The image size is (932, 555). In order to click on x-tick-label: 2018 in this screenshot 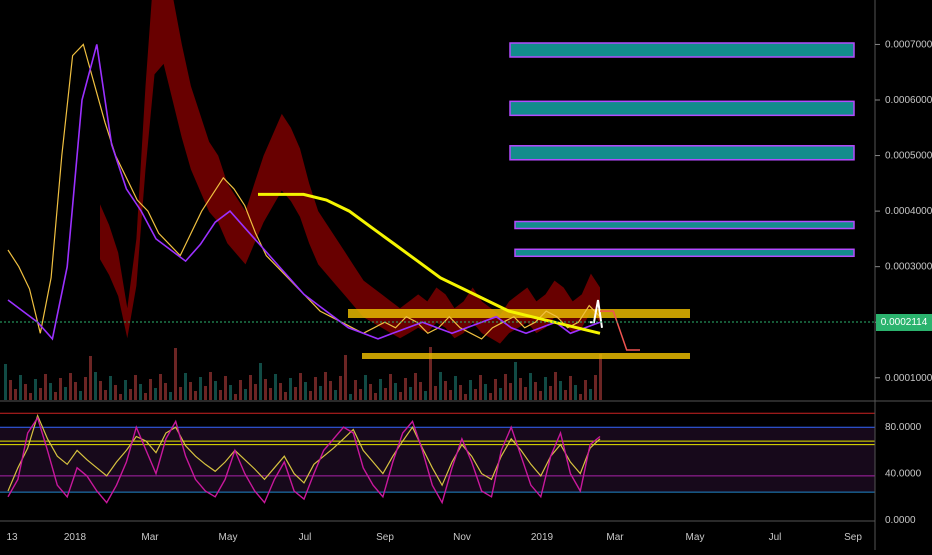, I will do `click(75, 537)`.